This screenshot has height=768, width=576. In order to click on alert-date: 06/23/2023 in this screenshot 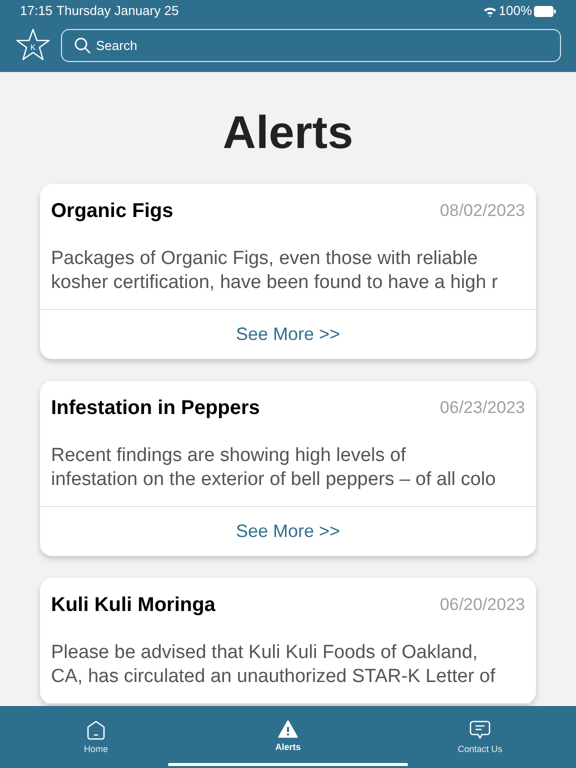, I will do `click(482, 408)`.